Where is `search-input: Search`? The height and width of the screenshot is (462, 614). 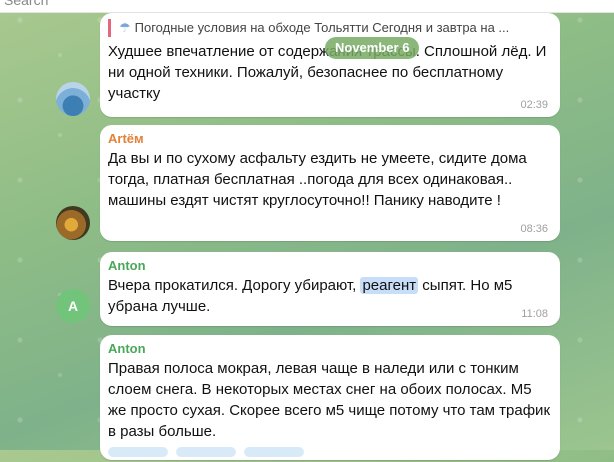
search-input: Search is located at coordinates (26, 4).